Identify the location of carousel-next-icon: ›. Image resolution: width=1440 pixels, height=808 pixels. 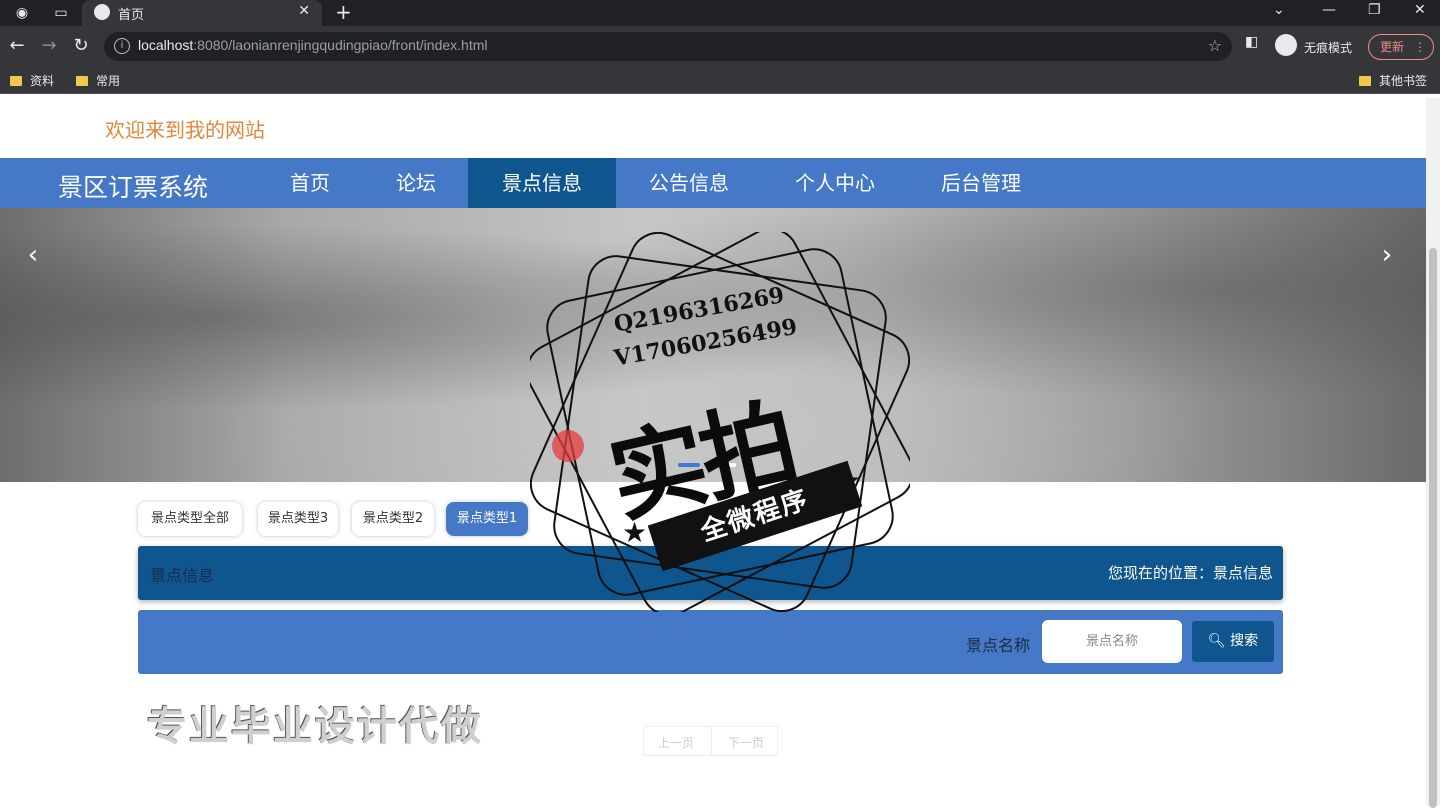
(1387, 255).